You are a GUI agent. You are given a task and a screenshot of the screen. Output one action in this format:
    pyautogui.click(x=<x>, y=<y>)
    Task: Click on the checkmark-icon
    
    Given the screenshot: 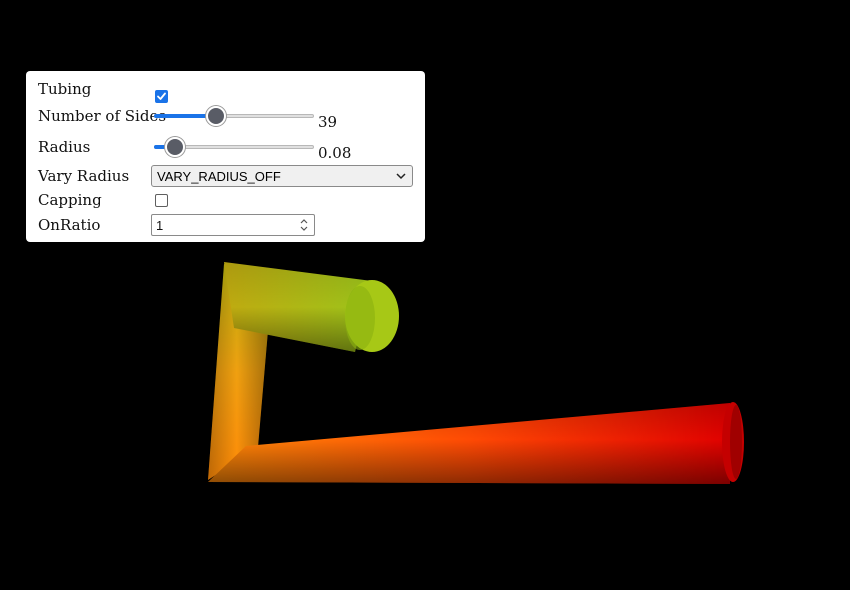 What is the action you would take?
    pyautogui.click(x=161, y=96)
    